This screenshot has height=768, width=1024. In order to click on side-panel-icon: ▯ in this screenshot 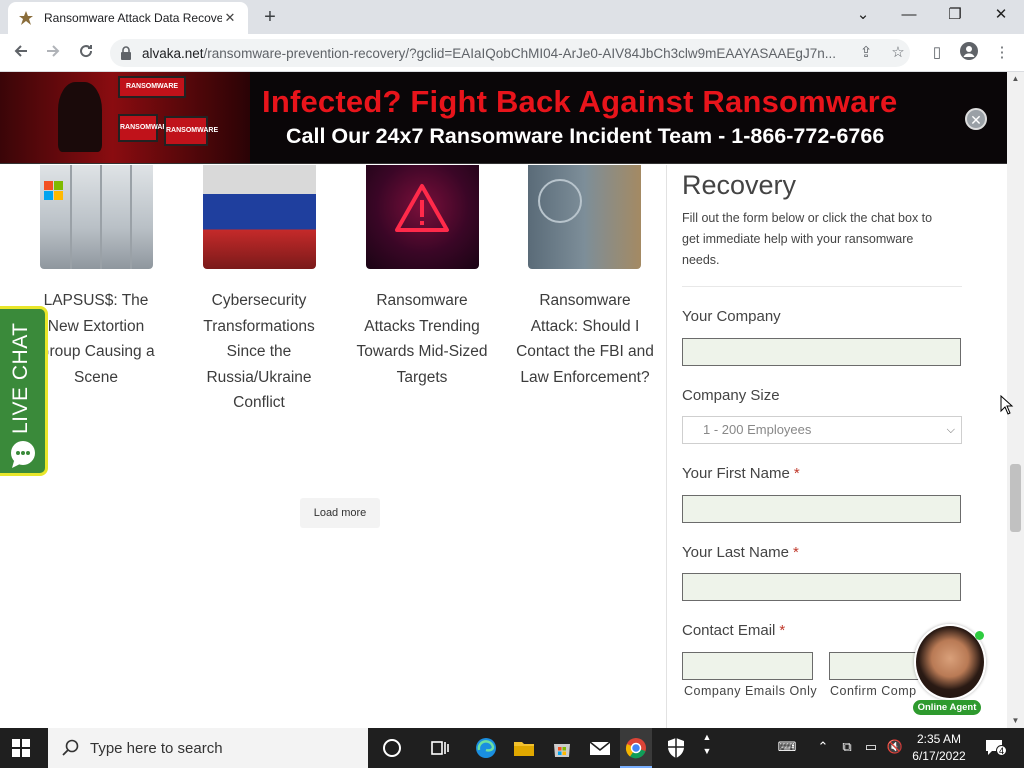, I will do `click(937, 53)`.